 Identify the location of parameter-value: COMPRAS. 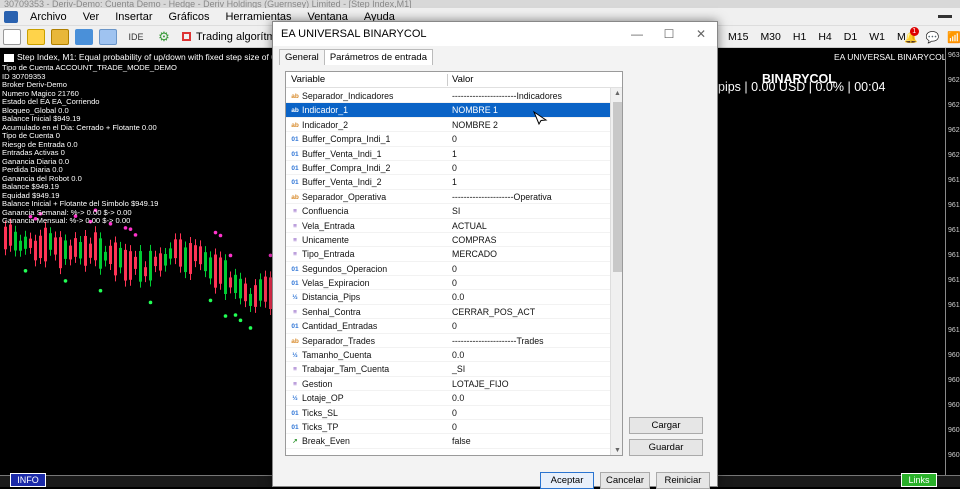
(474, 240).